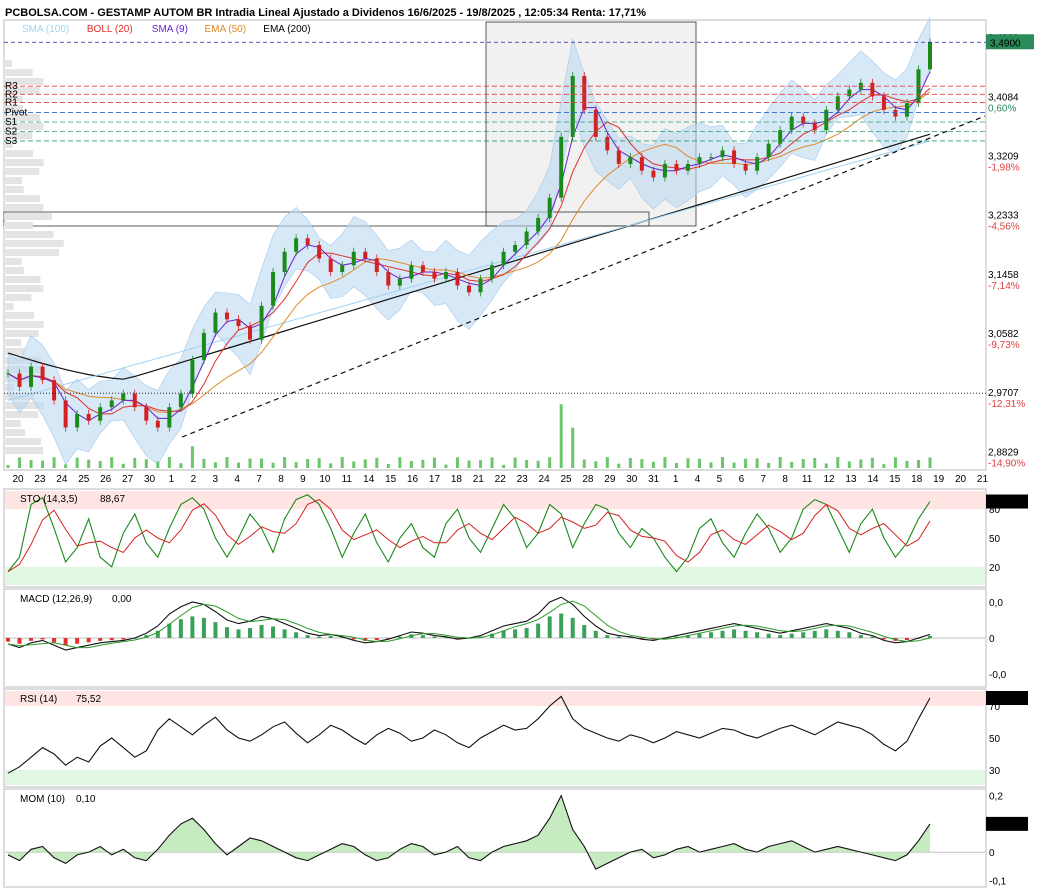 The width and height of the screenshot is (1041, 892). What do you see at coordinates (325, 479) in the screenshot?
I see `x-tick-label: 10` at bounding box center [325, 479].